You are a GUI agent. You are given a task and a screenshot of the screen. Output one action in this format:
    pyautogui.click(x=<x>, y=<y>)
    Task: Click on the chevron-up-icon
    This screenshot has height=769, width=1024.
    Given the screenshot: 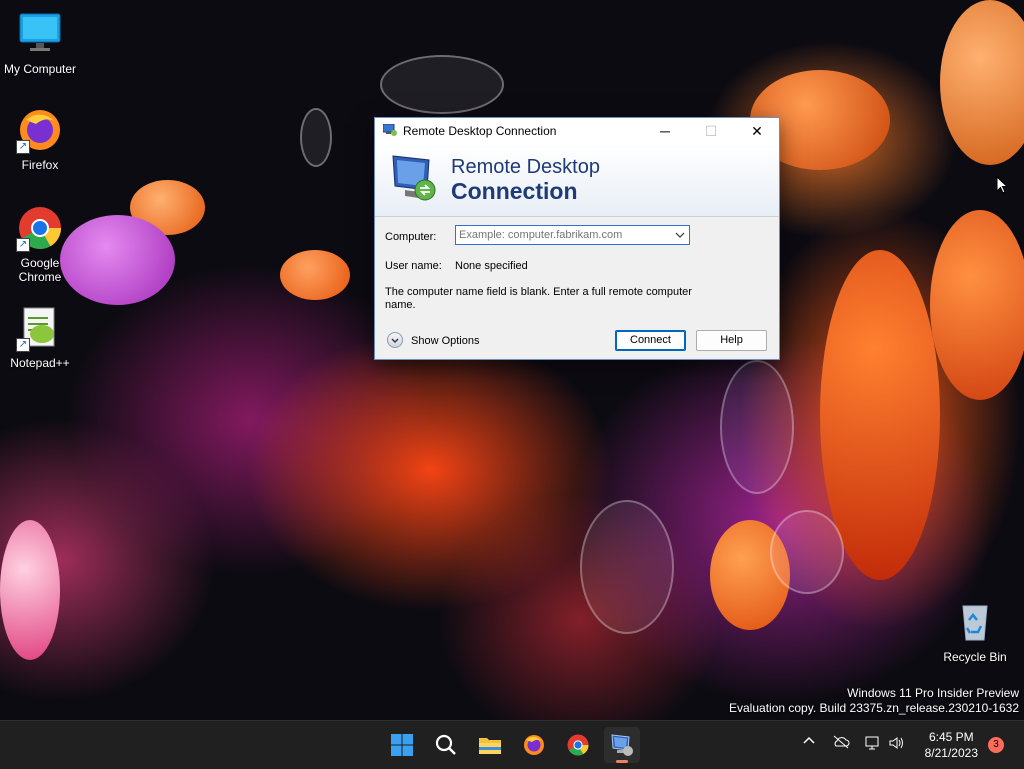 What is the action you would take?
    pyautogui.click(x=809, y=740)
    